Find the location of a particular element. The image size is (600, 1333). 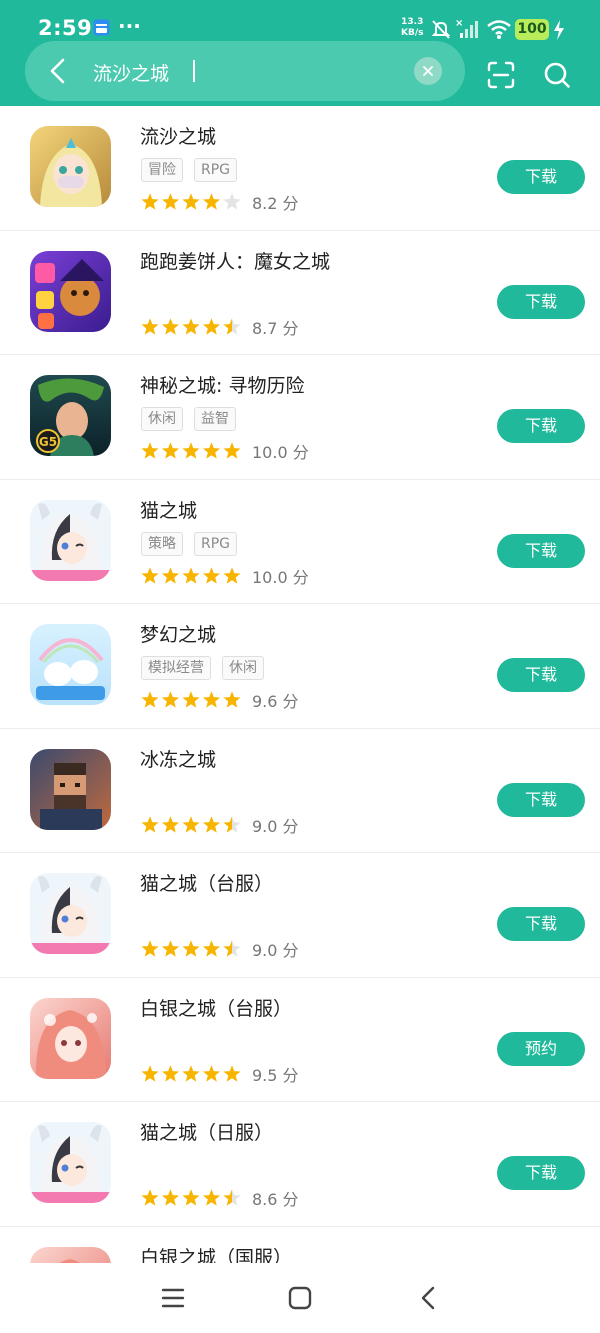

rating-score: 8.7 分 is located at coordinates (275, 328).